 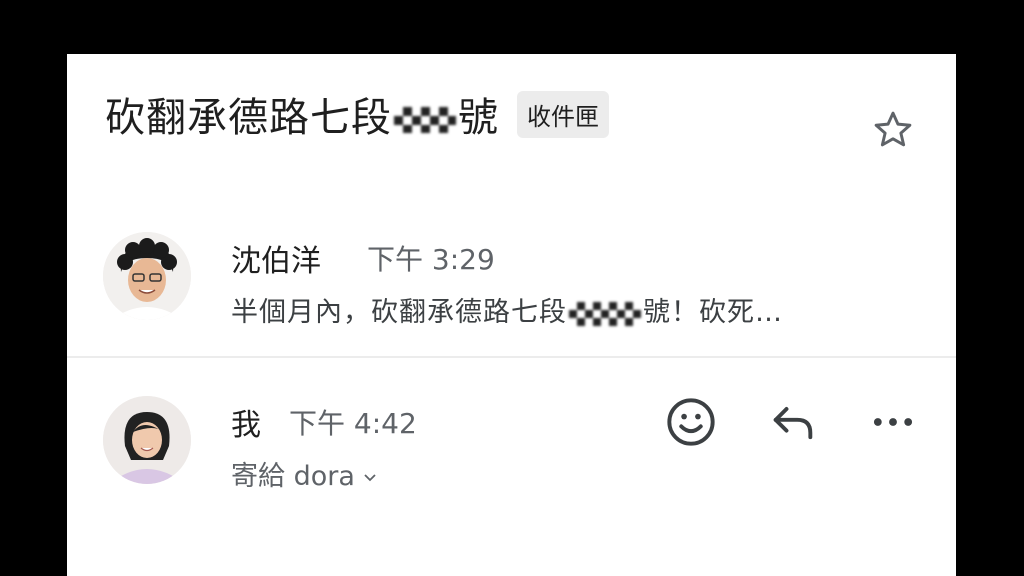 I want to click on sender-name: 沈伯洋, so click(x=276, y=261).